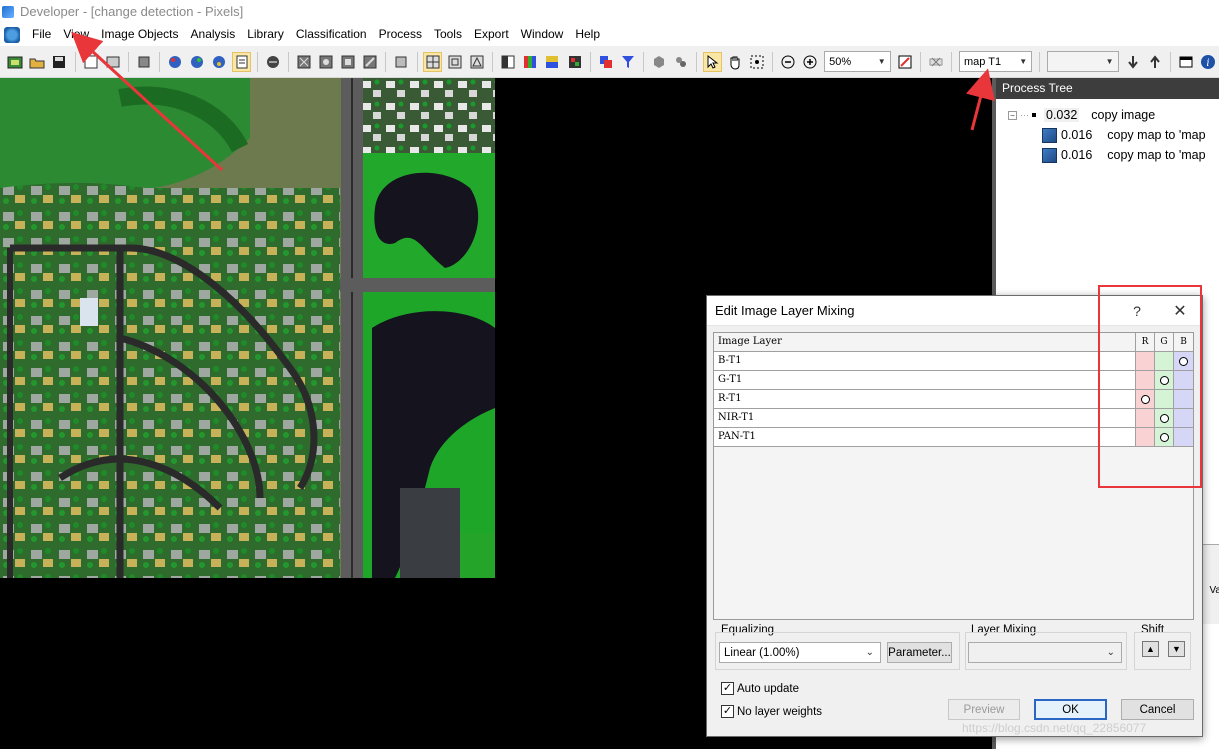  I want to click on zoom-to-window-icon, so click(904, 62).